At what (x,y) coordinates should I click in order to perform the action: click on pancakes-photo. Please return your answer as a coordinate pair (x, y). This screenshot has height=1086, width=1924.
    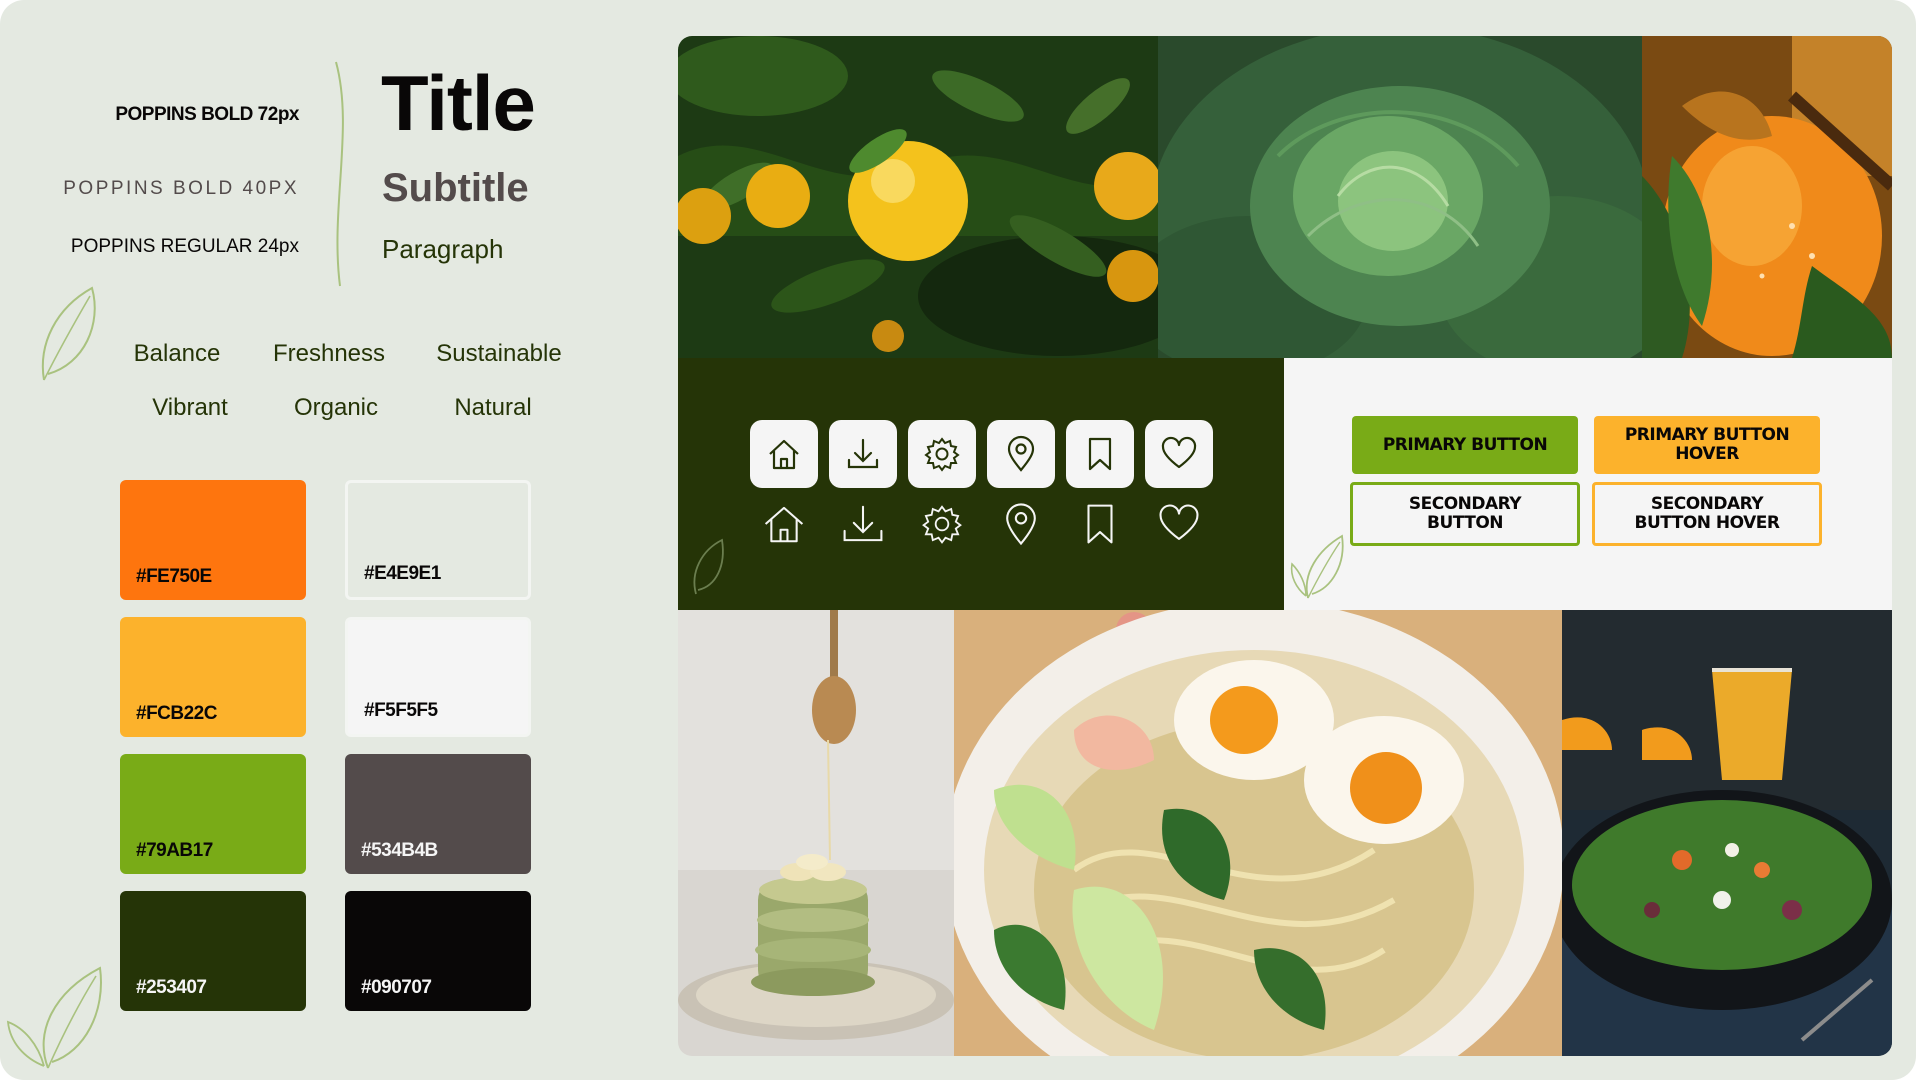
    Looking at the image, I should click on (816, 833).